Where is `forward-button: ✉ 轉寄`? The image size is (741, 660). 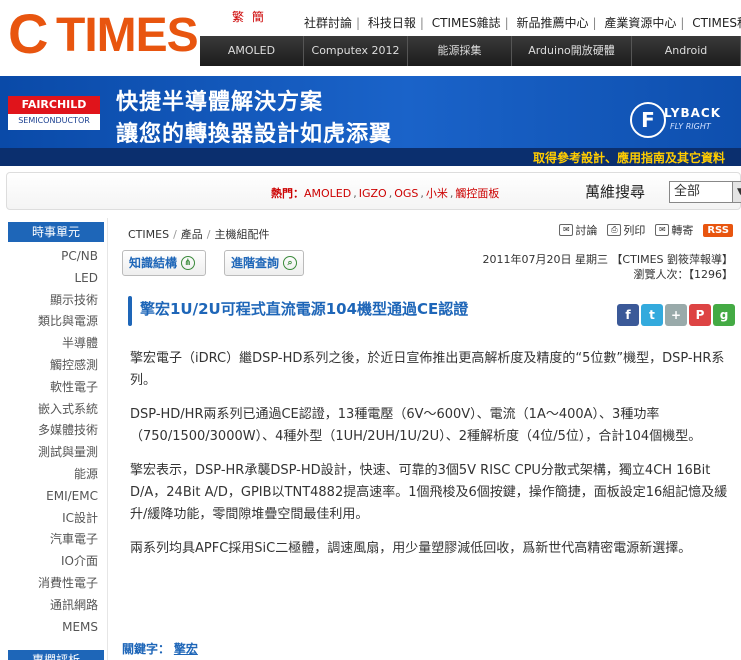
forward-button: ✉ 轉寄 is located at coordinates (674, 230).